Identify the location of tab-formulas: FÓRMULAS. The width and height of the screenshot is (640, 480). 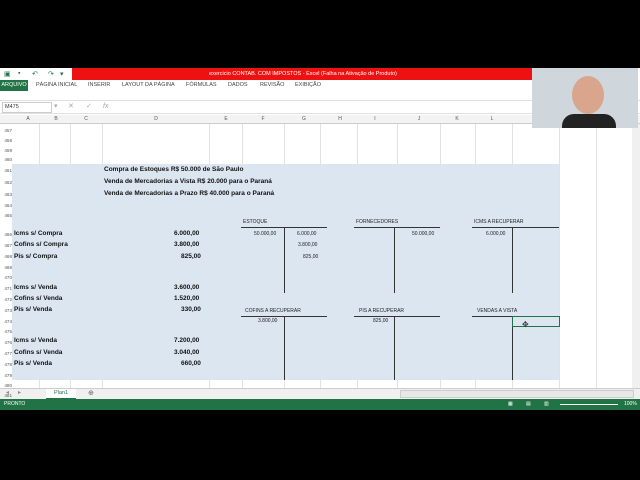
(201, 85).